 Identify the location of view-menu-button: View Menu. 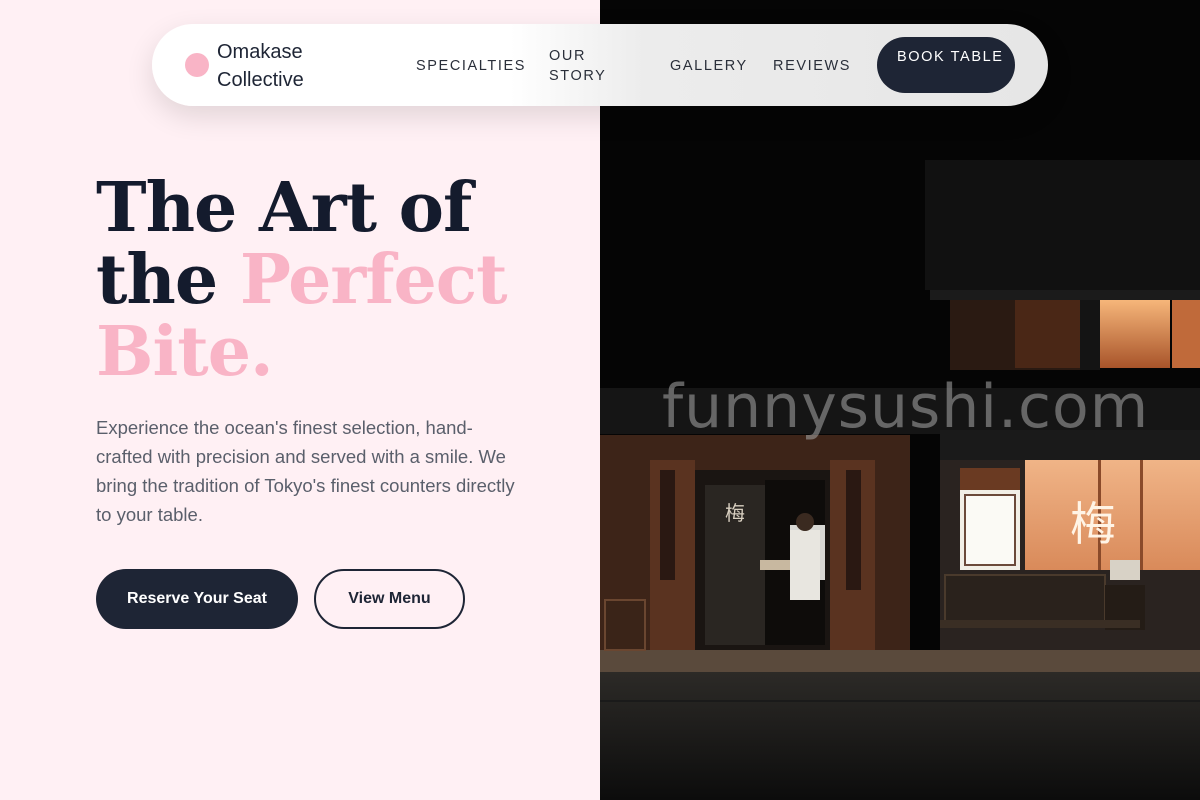
(389, 599).